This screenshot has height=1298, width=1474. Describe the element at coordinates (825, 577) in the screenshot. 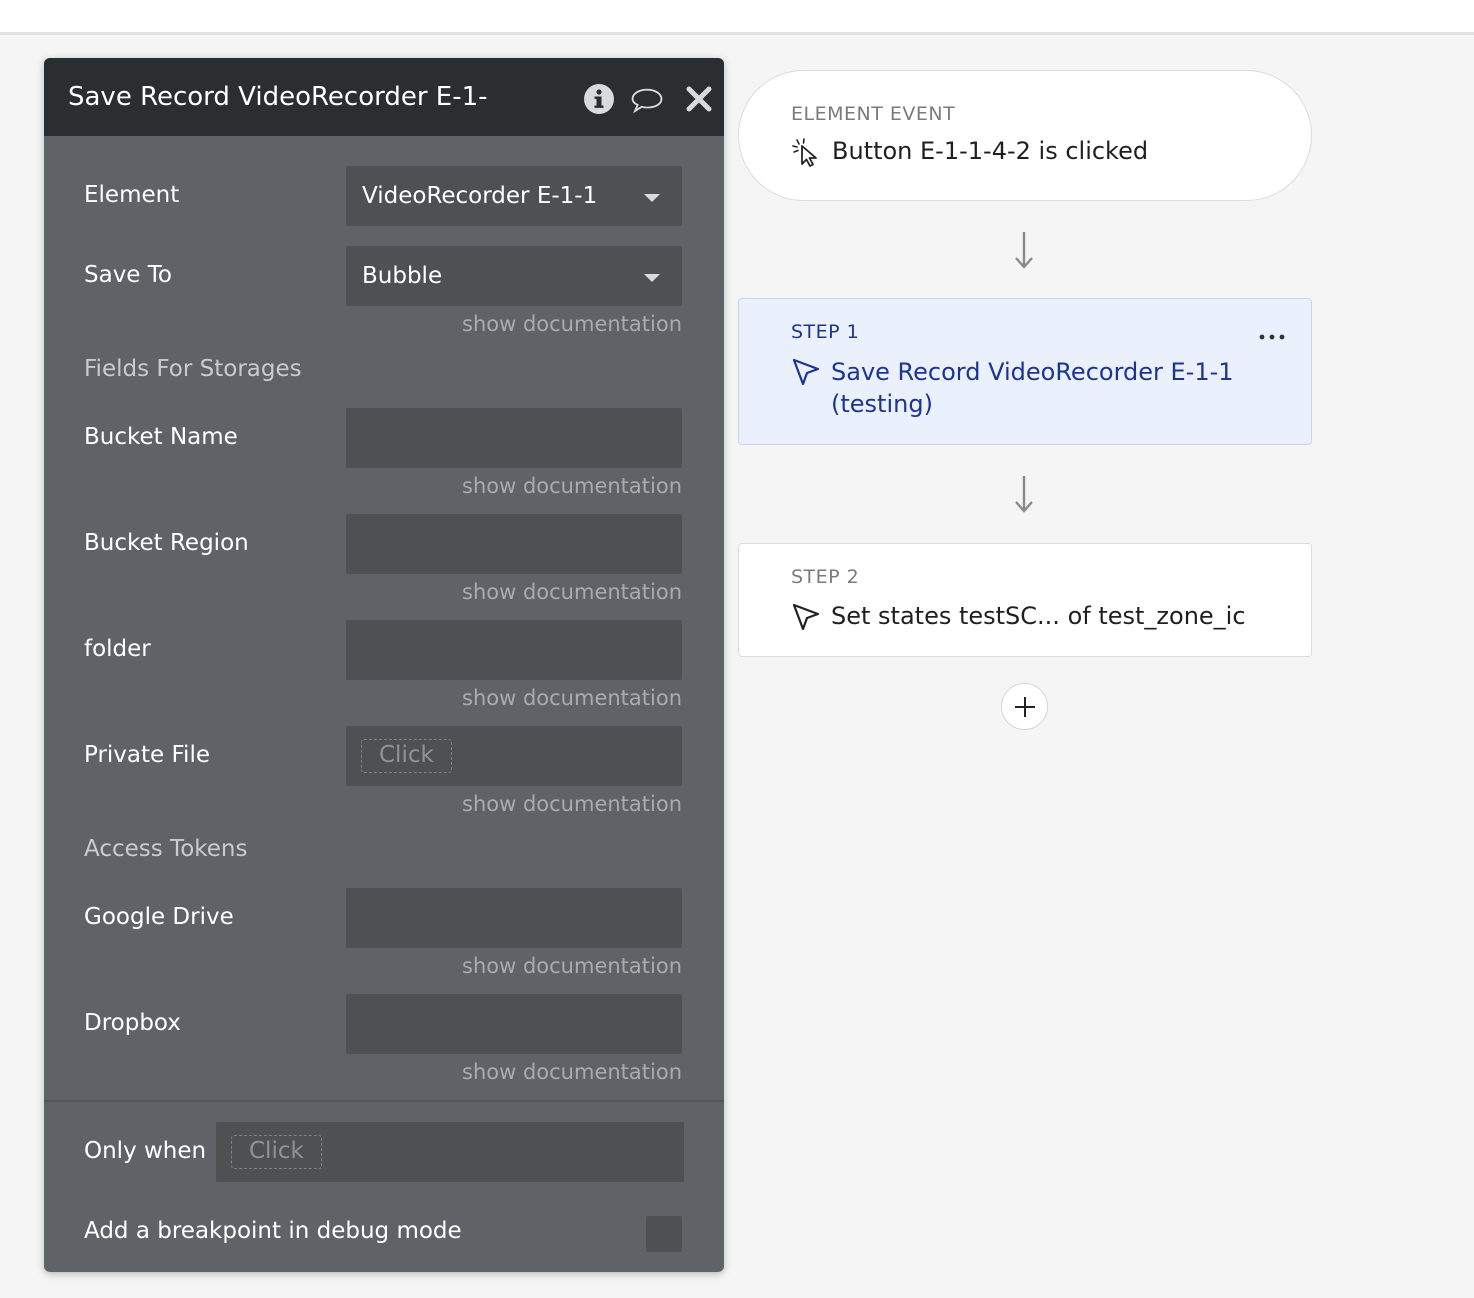

I see `step-2-kicker: STEP 2` at that location.